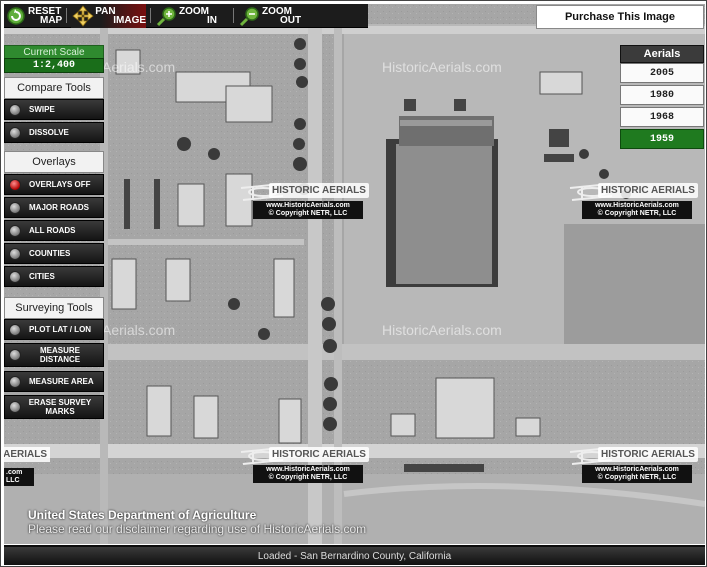  What do you see at coordinates (83, 16) in the screenshot?
I see `pan-icon` at bounding box center [83, 16].